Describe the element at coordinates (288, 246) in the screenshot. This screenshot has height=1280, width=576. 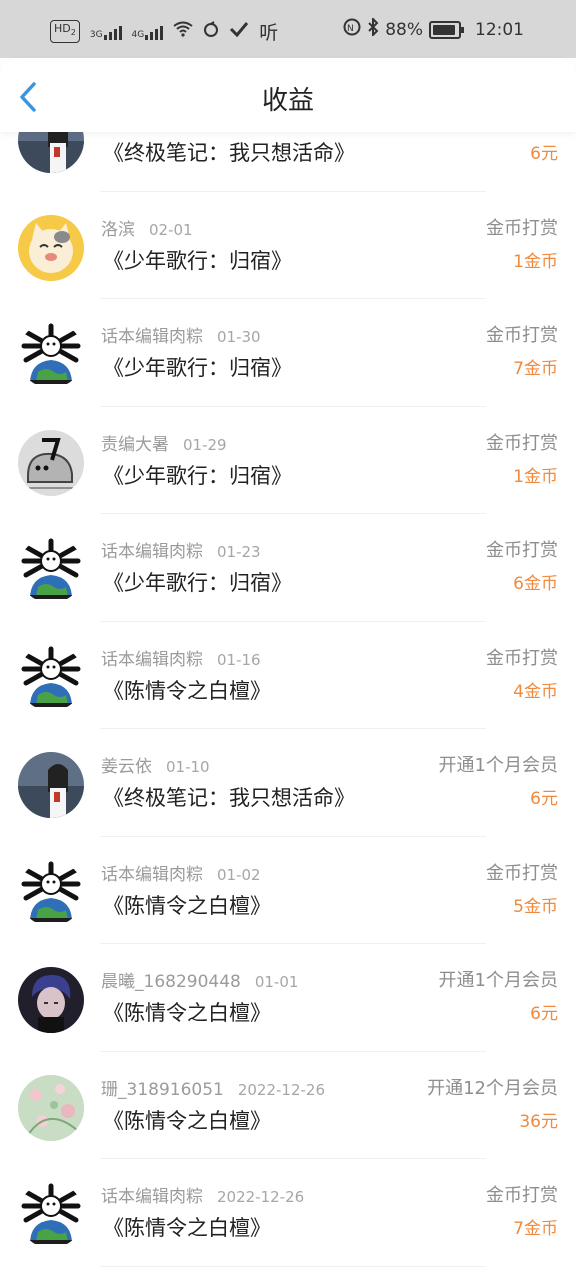
I see `earning-item: 洛滨 02-01 《少年歌行：归宿》 金币打赏 1金币` at that location.